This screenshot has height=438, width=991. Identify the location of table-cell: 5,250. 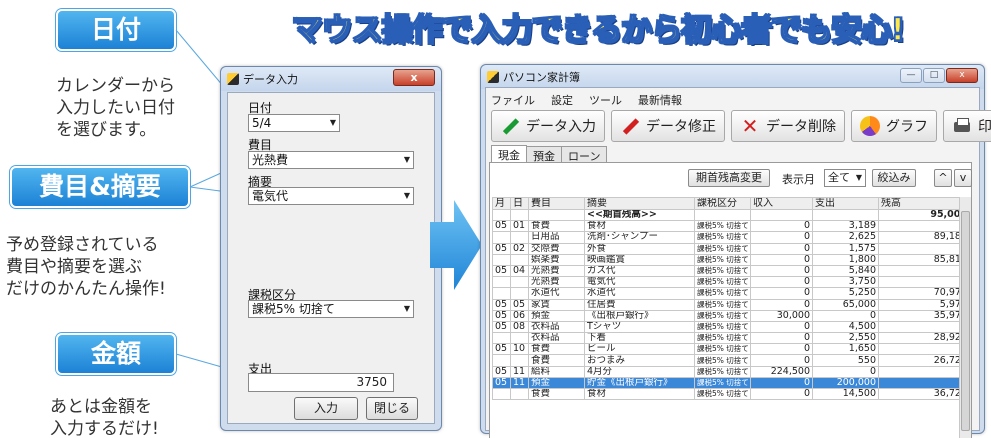
(845, 293).